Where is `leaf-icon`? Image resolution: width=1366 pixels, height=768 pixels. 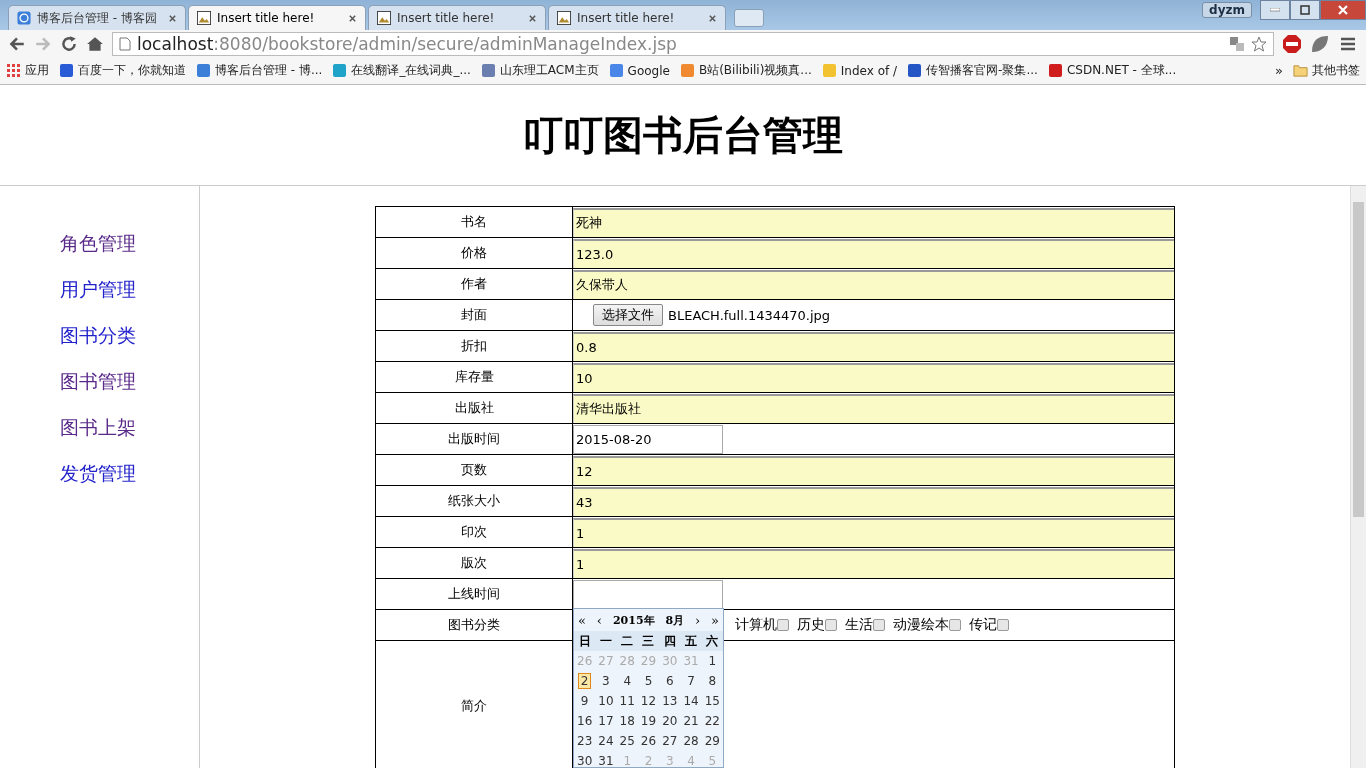 leaf-icon is located at coordinates (1320, 43).